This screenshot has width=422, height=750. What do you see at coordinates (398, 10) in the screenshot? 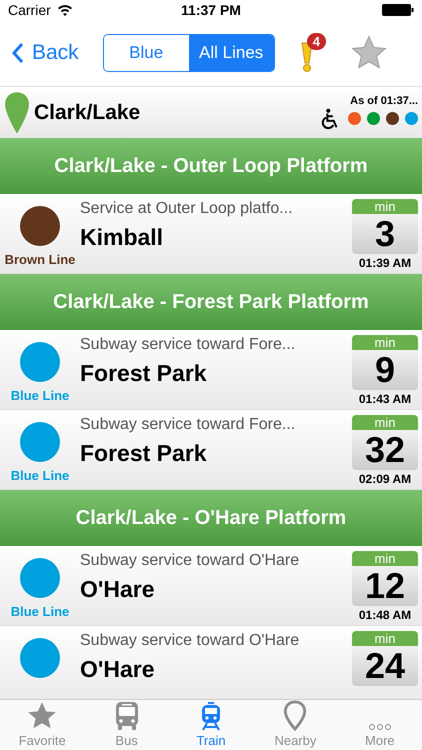
I see `battery-icon` at bounding box center [398, 10].